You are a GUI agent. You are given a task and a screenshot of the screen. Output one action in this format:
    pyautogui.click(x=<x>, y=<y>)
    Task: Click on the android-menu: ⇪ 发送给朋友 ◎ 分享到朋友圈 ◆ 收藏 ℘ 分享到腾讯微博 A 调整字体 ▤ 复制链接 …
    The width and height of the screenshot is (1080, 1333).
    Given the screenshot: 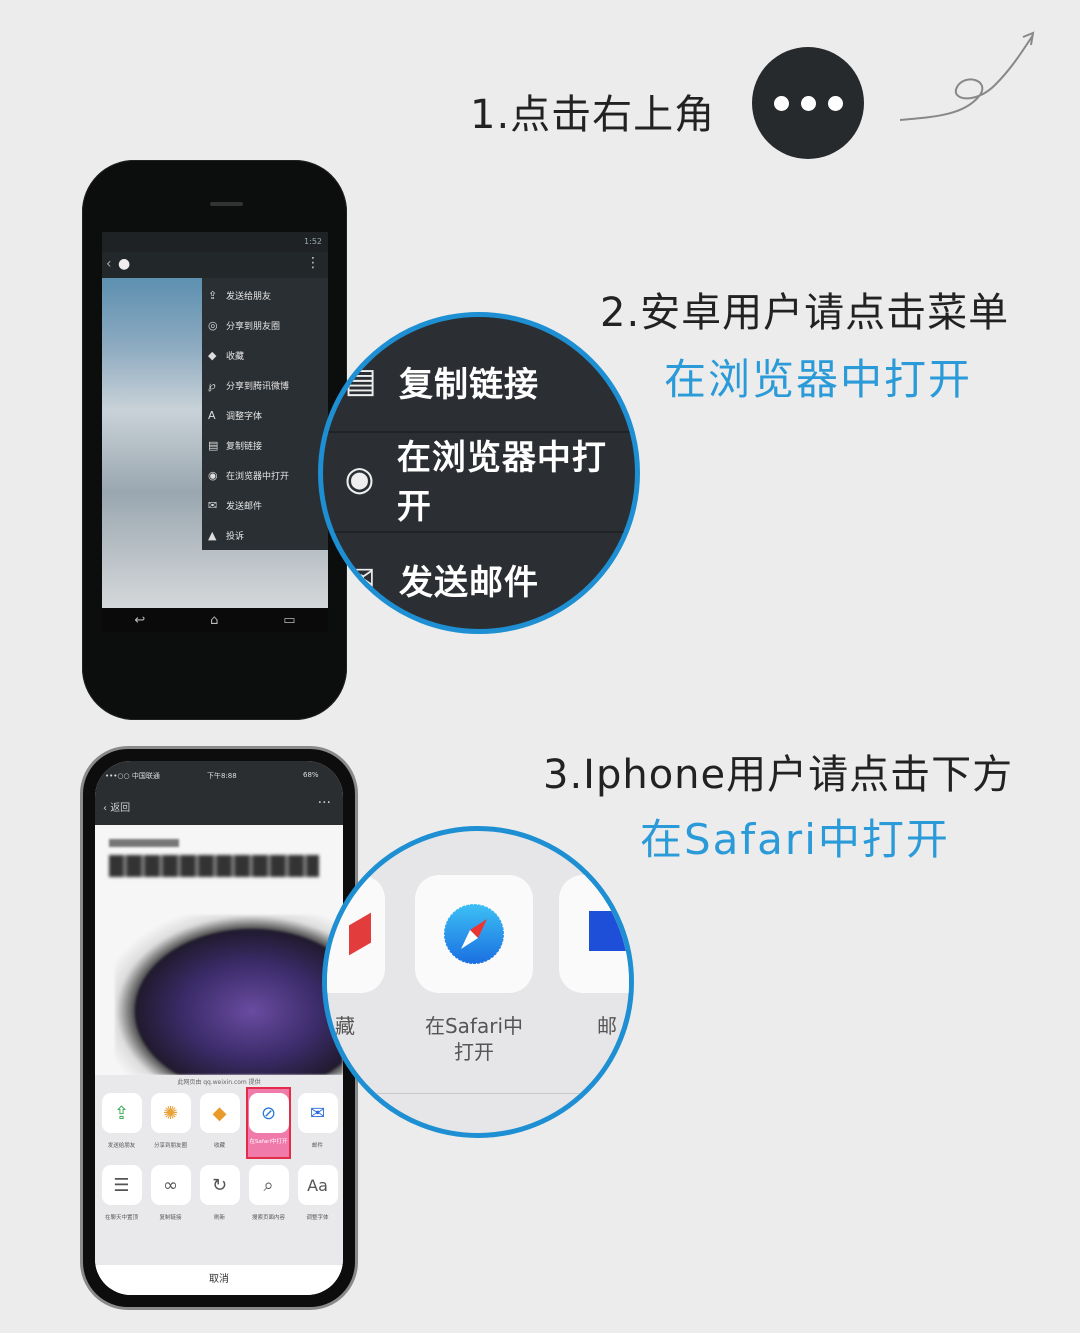 What is the action you would take?
    pyautogui.click(x=265, y=414)
    